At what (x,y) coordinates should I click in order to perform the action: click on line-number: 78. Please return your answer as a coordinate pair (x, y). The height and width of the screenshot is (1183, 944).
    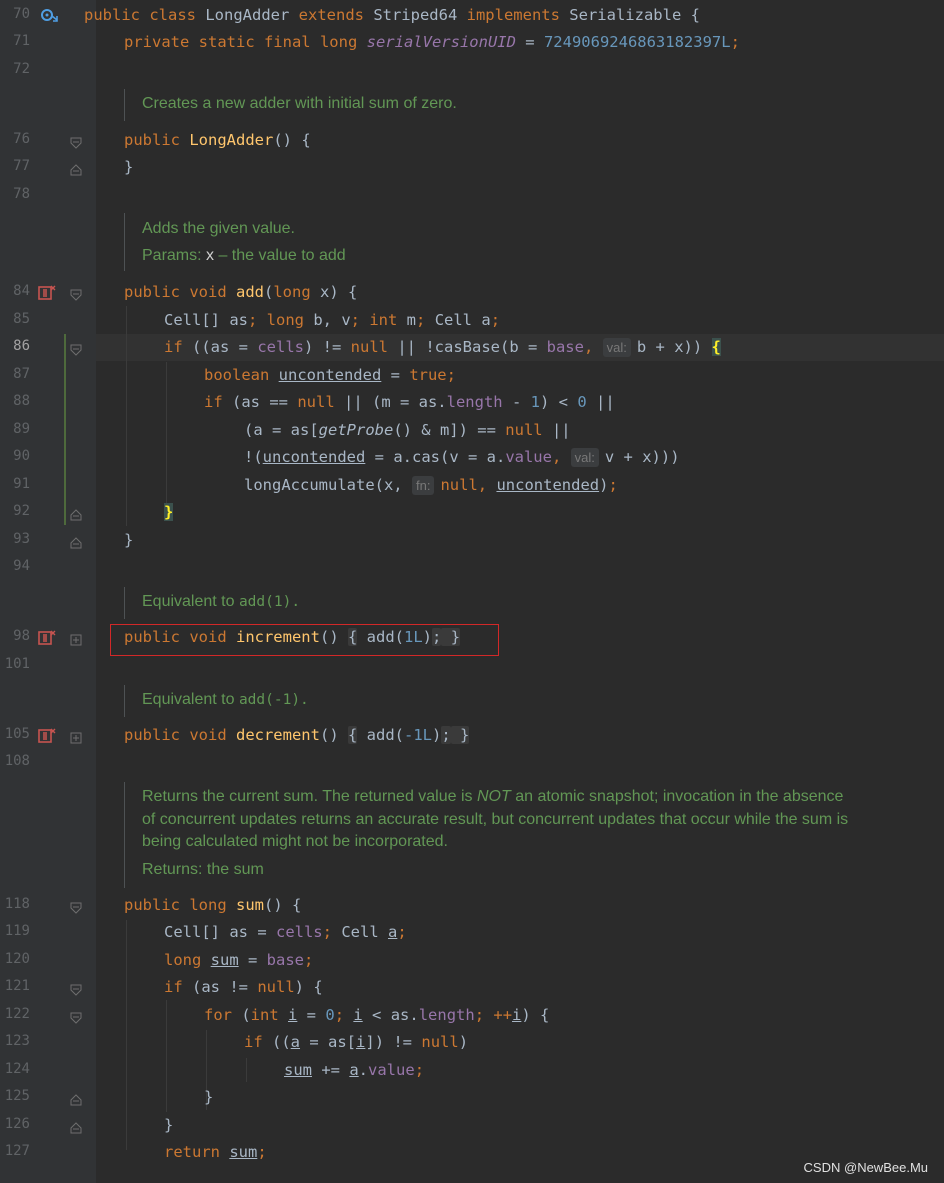
    Looking at the image, I should click on (21, 194).